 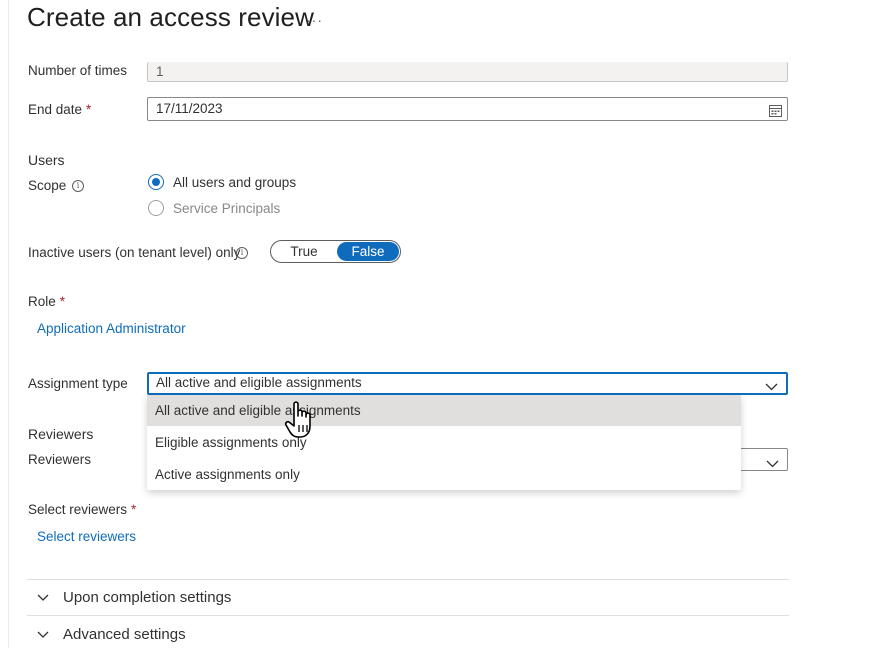 I want to click on select-reviewers-link: Select reviewers, so click(x=86, y=536).